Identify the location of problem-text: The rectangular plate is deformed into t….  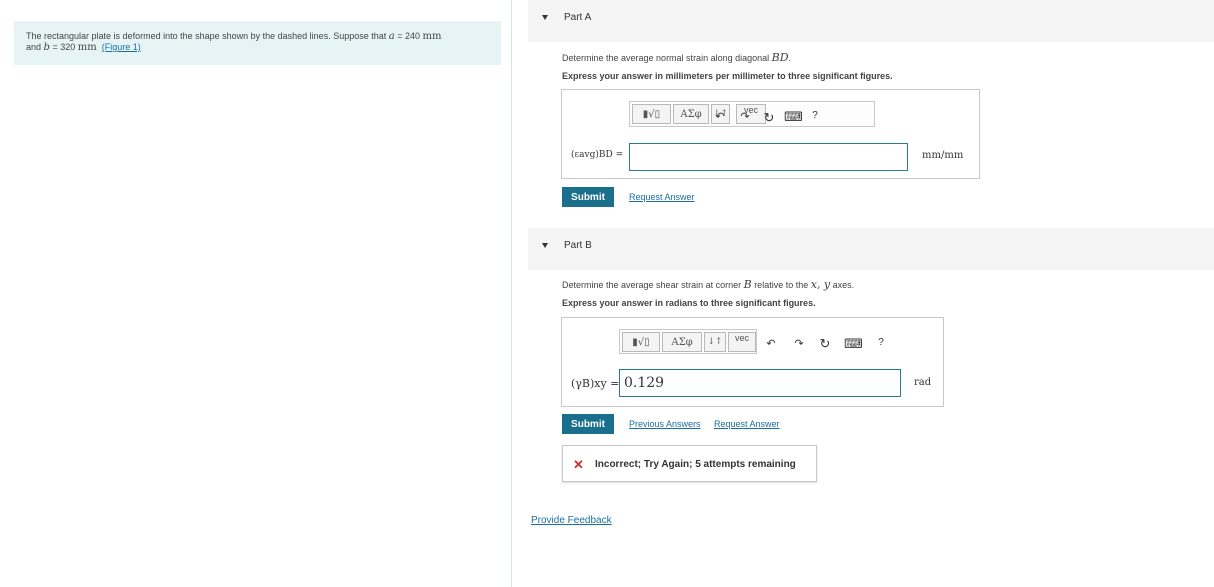
(207, 36).